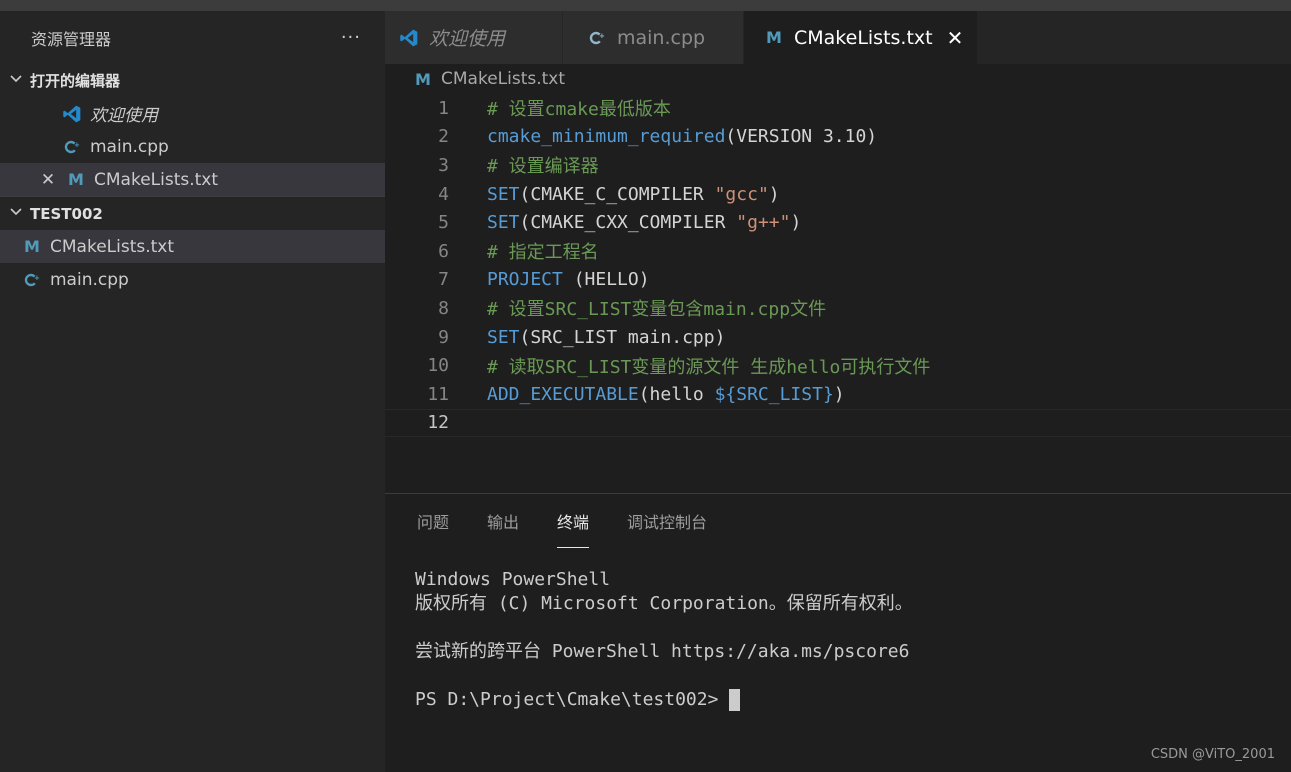 The height and width of the screenshot is (772, 1291). What do you see at coordinates (503, 521) in the screenshot?
I see `panel-tab-output: 输出` at bounding box center [503, 521].